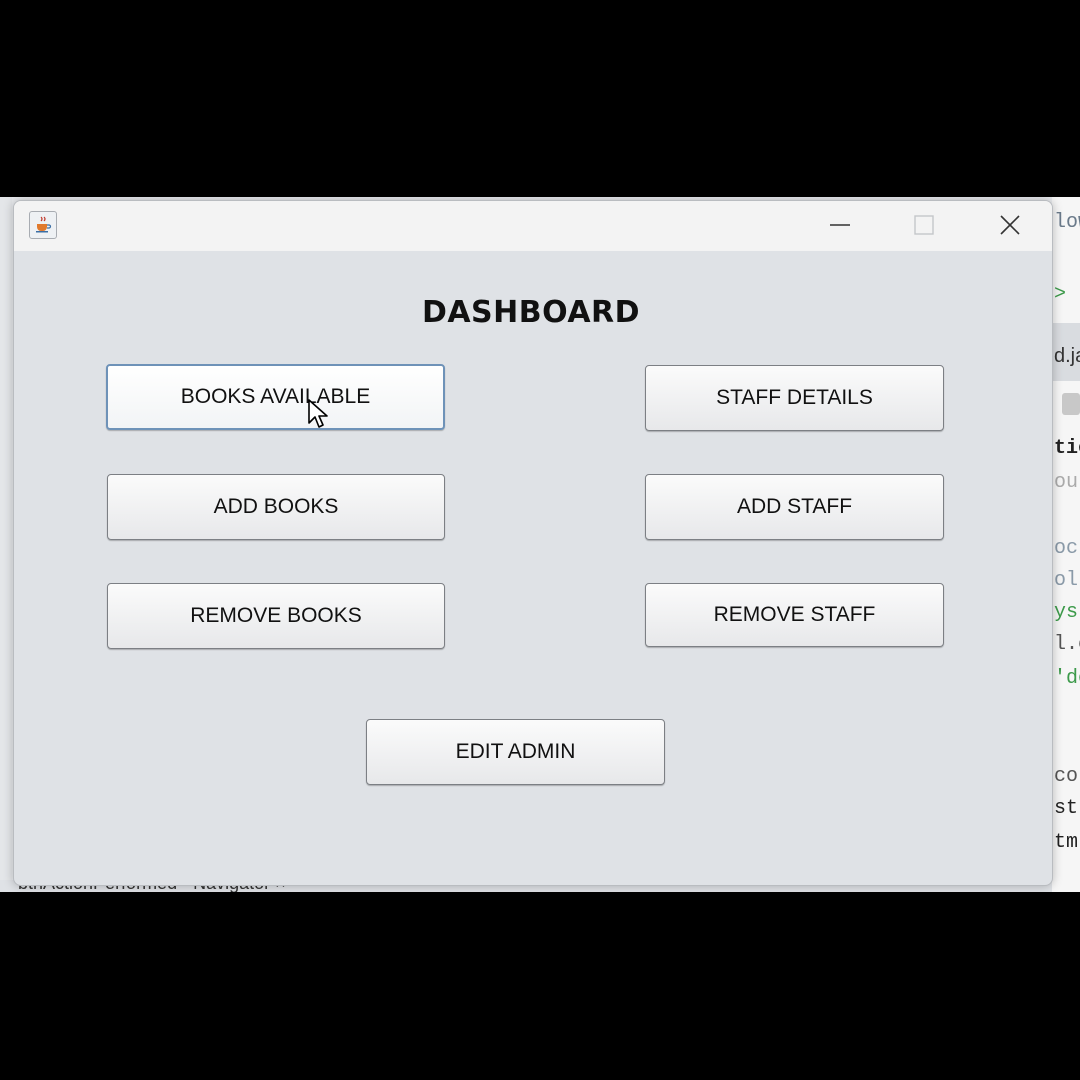 Image resolution: width=1080 pixels, height=1080 pixels. I want to click on ide-toolbar-icon, so click(1071, 404).